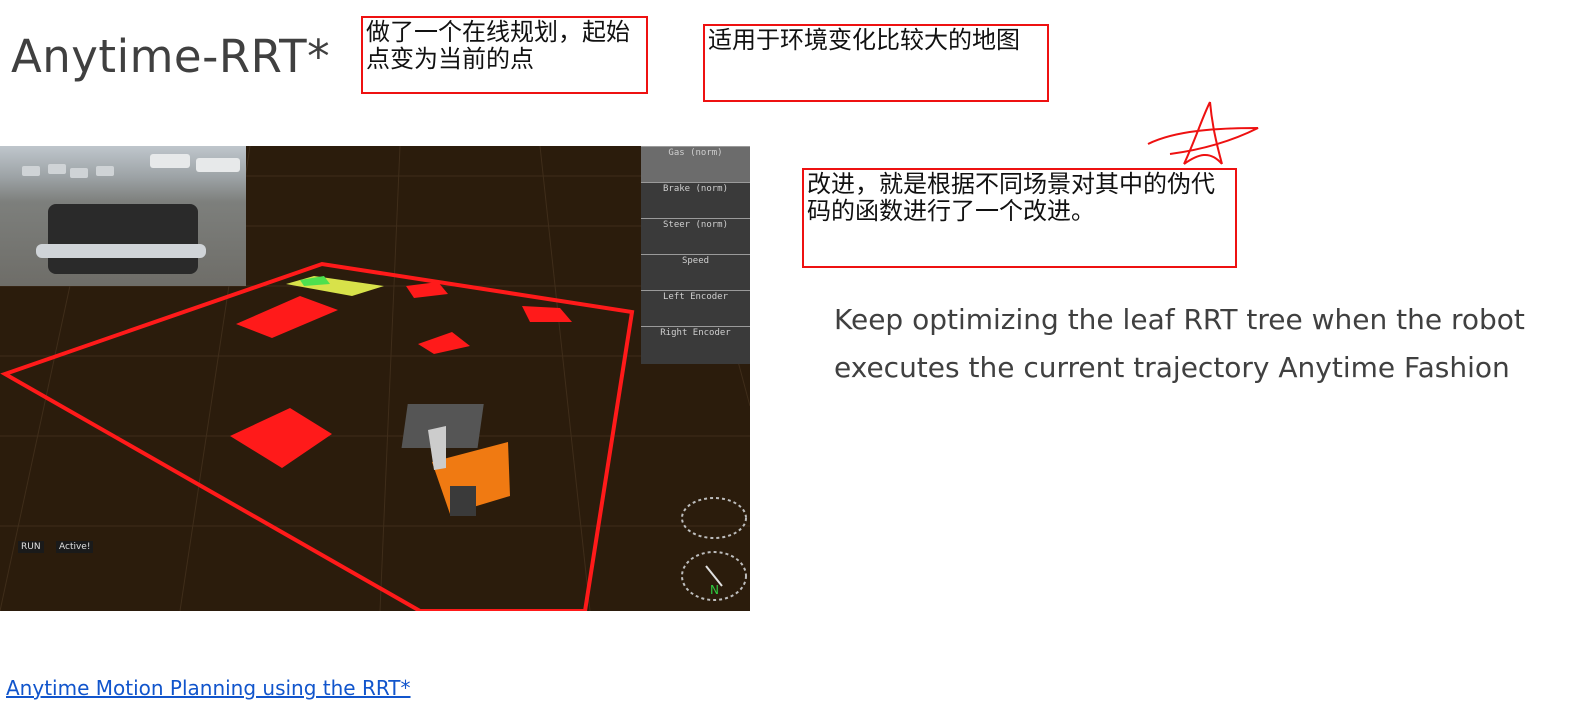 The height and width of the screenshot is (722, 1576). What do you see at coordinates (75, 547) in the screenshot?
I see `status-active-badge: Active!` at bounding box center [75, 547].